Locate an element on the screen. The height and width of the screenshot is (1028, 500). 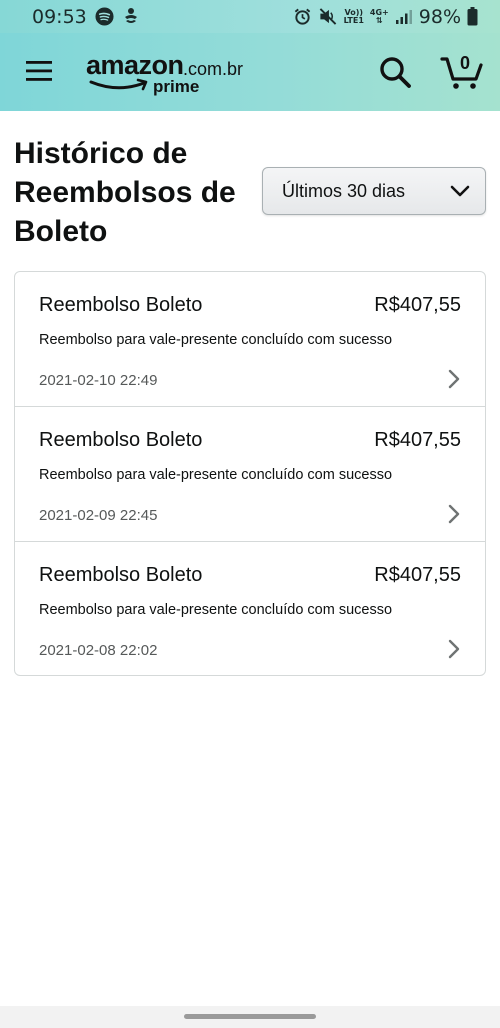
cart-count: 0 is located at coordinates (464, 63).